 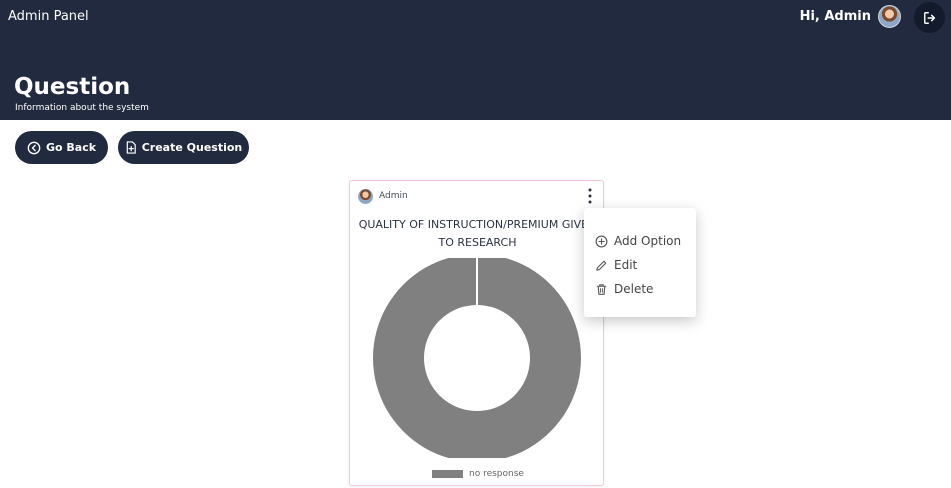 What do you see at coordinates (48, 16) in the screenshot?
I see `app-title: Admin Panel` at bounding box center [48, 16].